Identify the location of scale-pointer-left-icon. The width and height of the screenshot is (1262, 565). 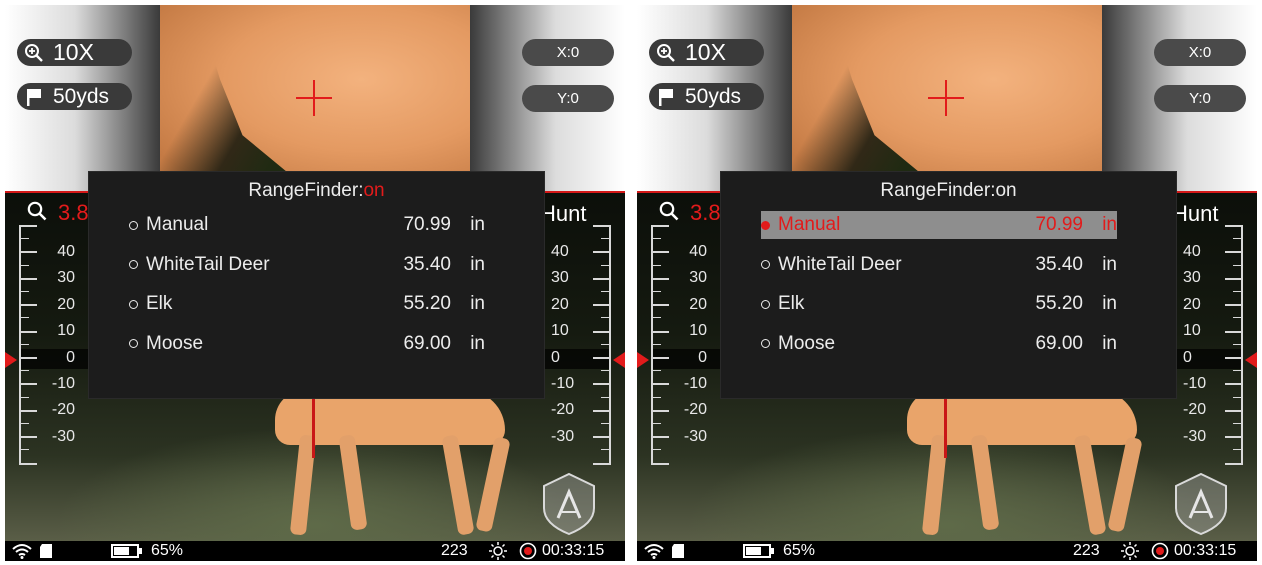
(11, 360).